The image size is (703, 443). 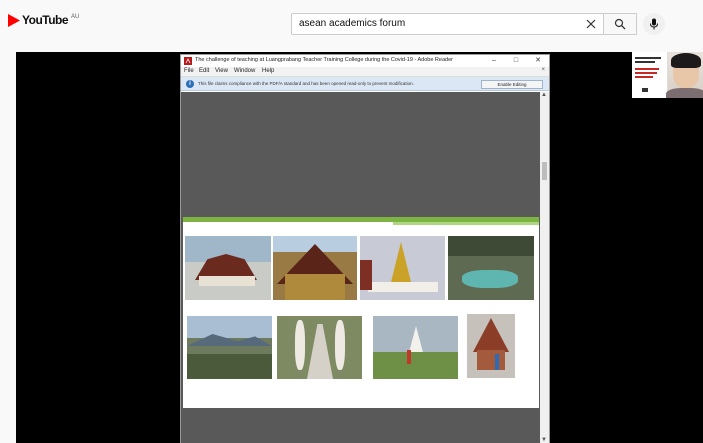 What do you see at coordinates (365, 72) in the screenshot?
I see `reader-menubar: File Edit View Window Help ×` at bounding box center [365, 72].